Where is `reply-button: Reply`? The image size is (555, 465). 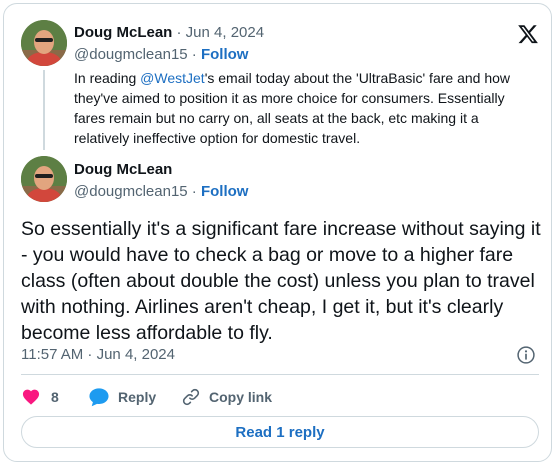
reply-button: Reply is located at coordinates (122, 397).